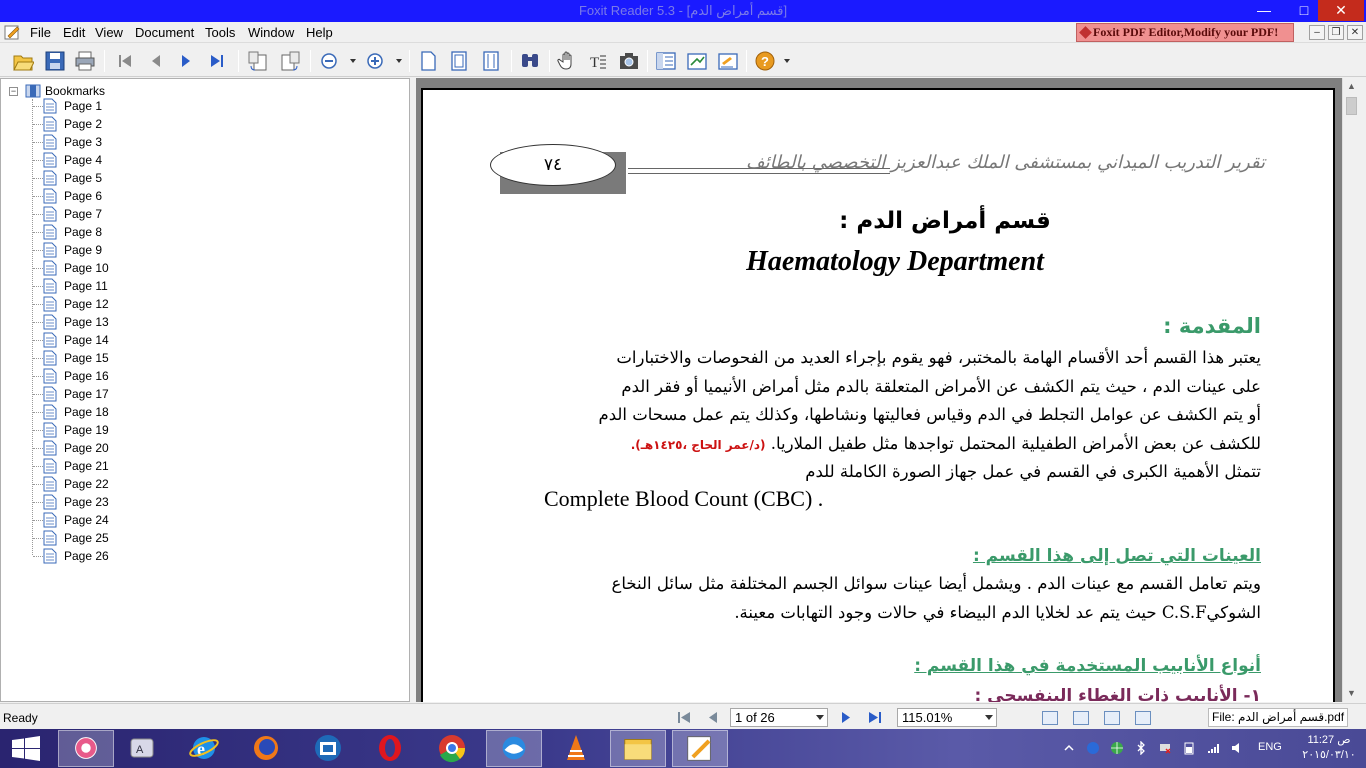  What do you see at coordinates (428, 61) in the screenshot?
I see `actual-size-icon` at bounding box center [428, 61].